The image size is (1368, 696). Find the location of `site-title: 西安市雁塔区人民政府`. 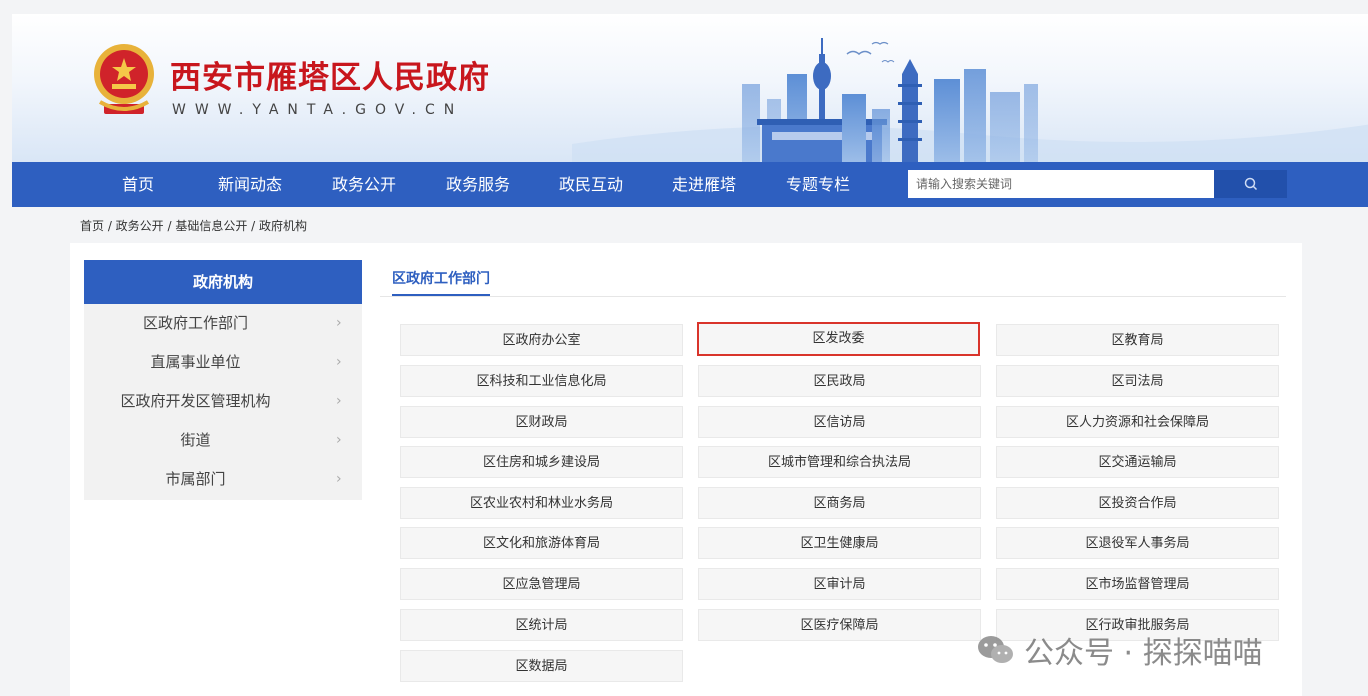

site-title: 西安市雁塔区人民政府 is located at coordinates (330, 78).